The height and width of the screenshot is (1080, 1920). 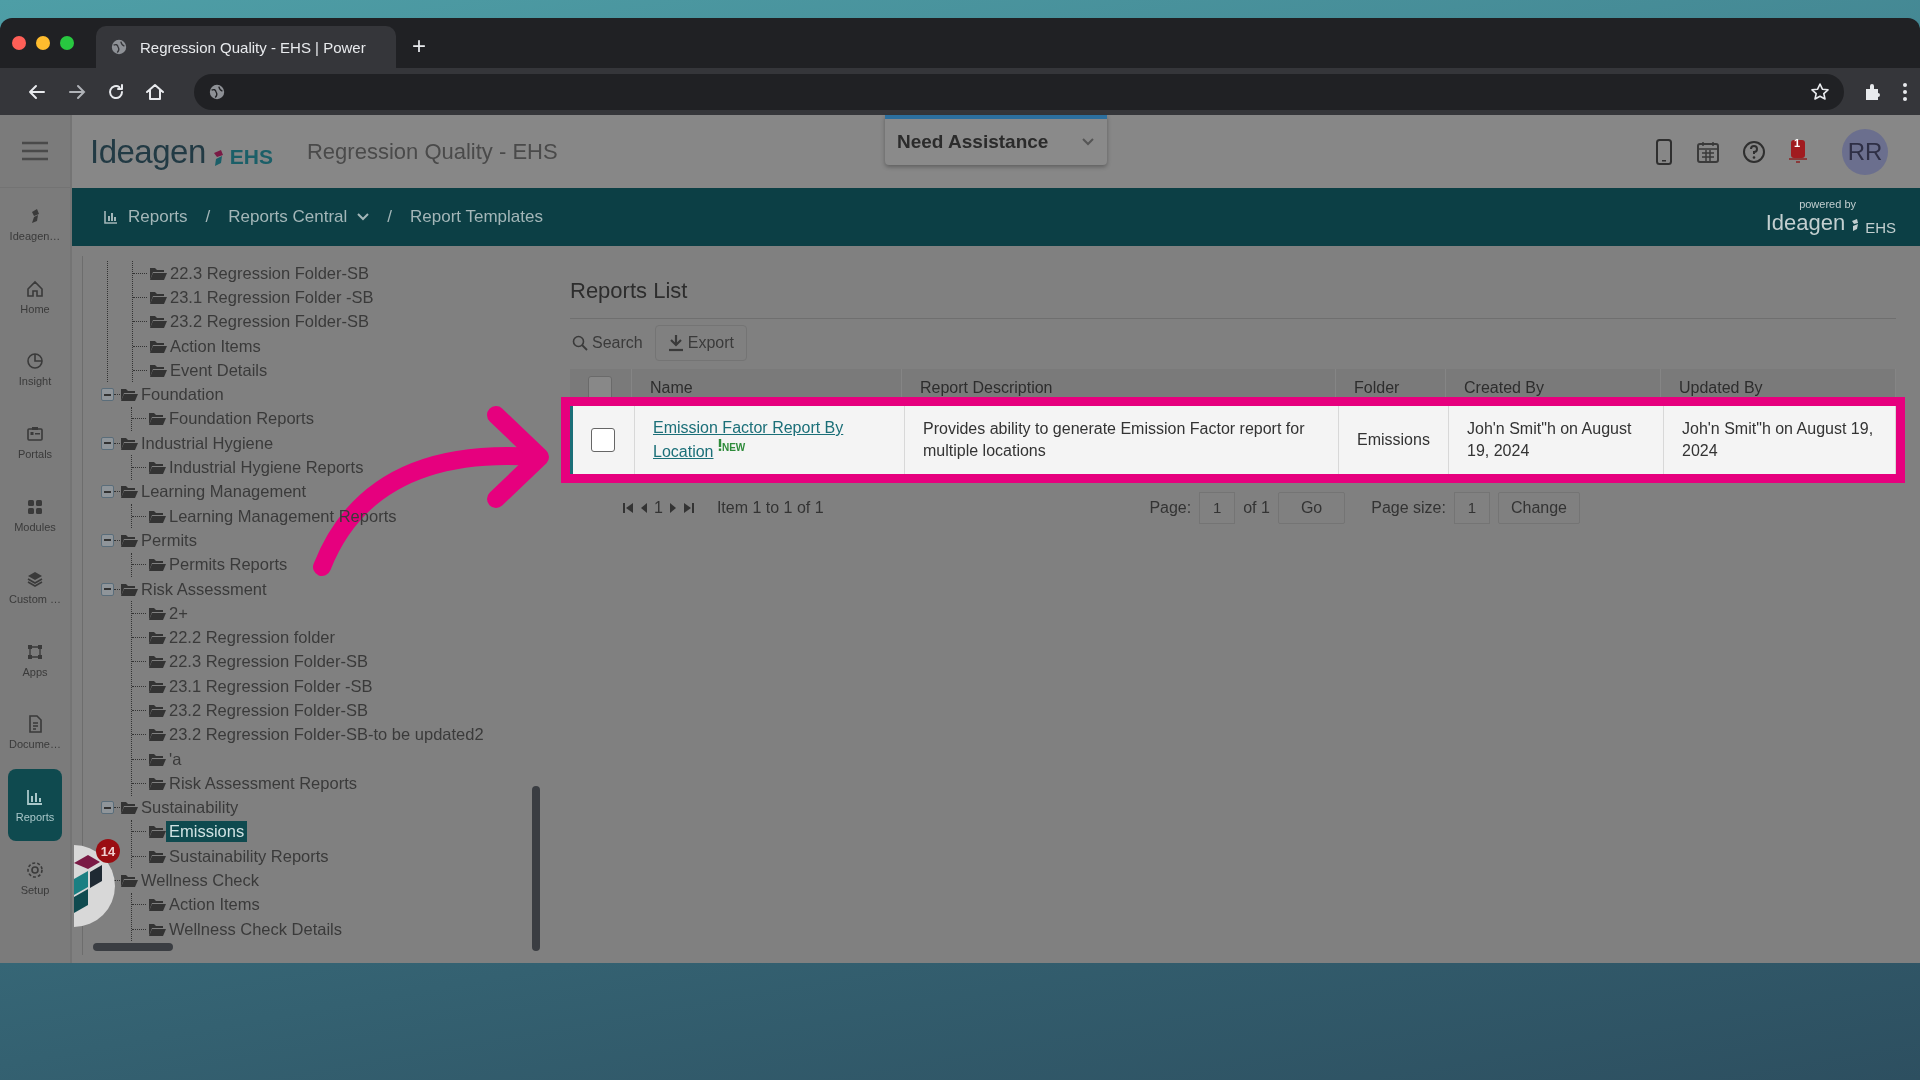 What do you see at coordinates (241, 419) in the screenshot?
I see `tree-item: Foundation Reports` at bounding box center [241, 419].